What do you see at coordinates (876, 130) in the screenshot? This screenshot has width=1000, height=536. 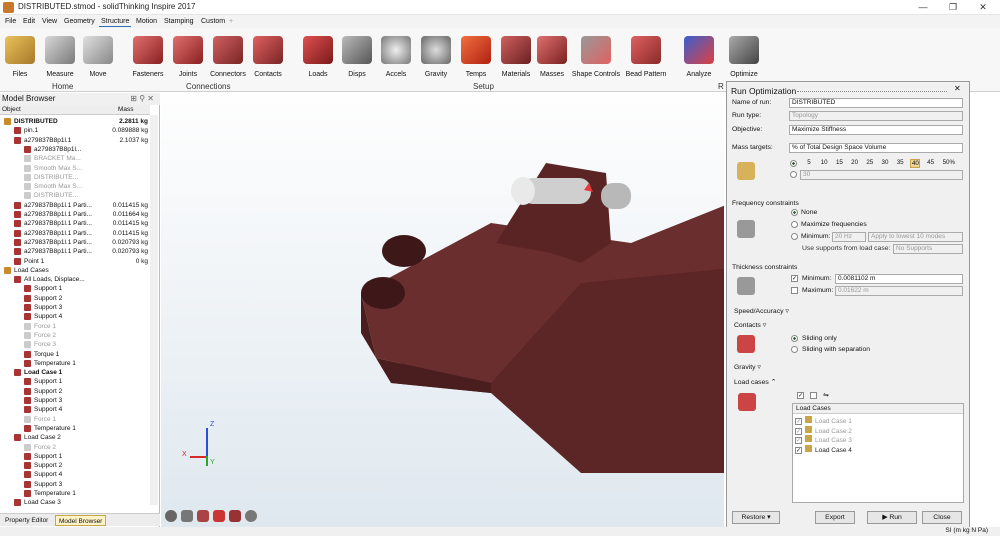 I see `objective-select: Maximize Stiffness` at bounding box center [876, 130].